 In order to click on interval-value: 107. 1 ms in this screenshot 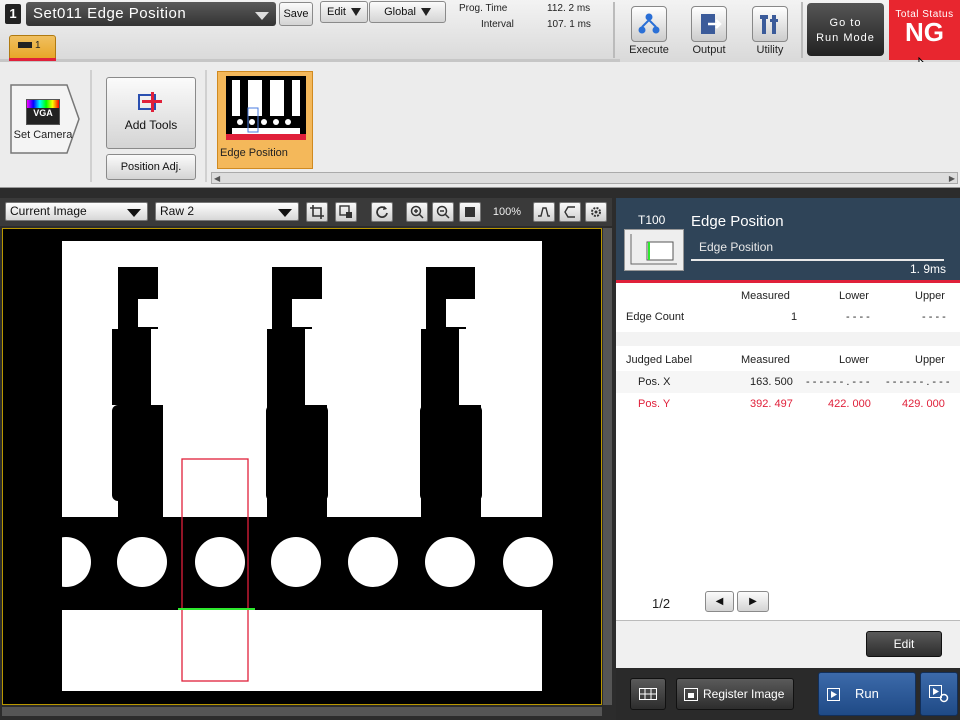, I will do `click(569, 24)`.